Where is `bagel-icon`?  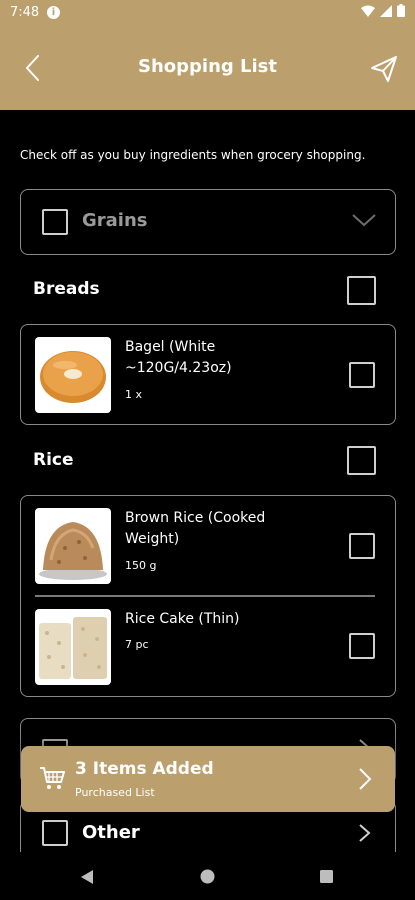
bagel-icon is located at coordinates (73, 377).